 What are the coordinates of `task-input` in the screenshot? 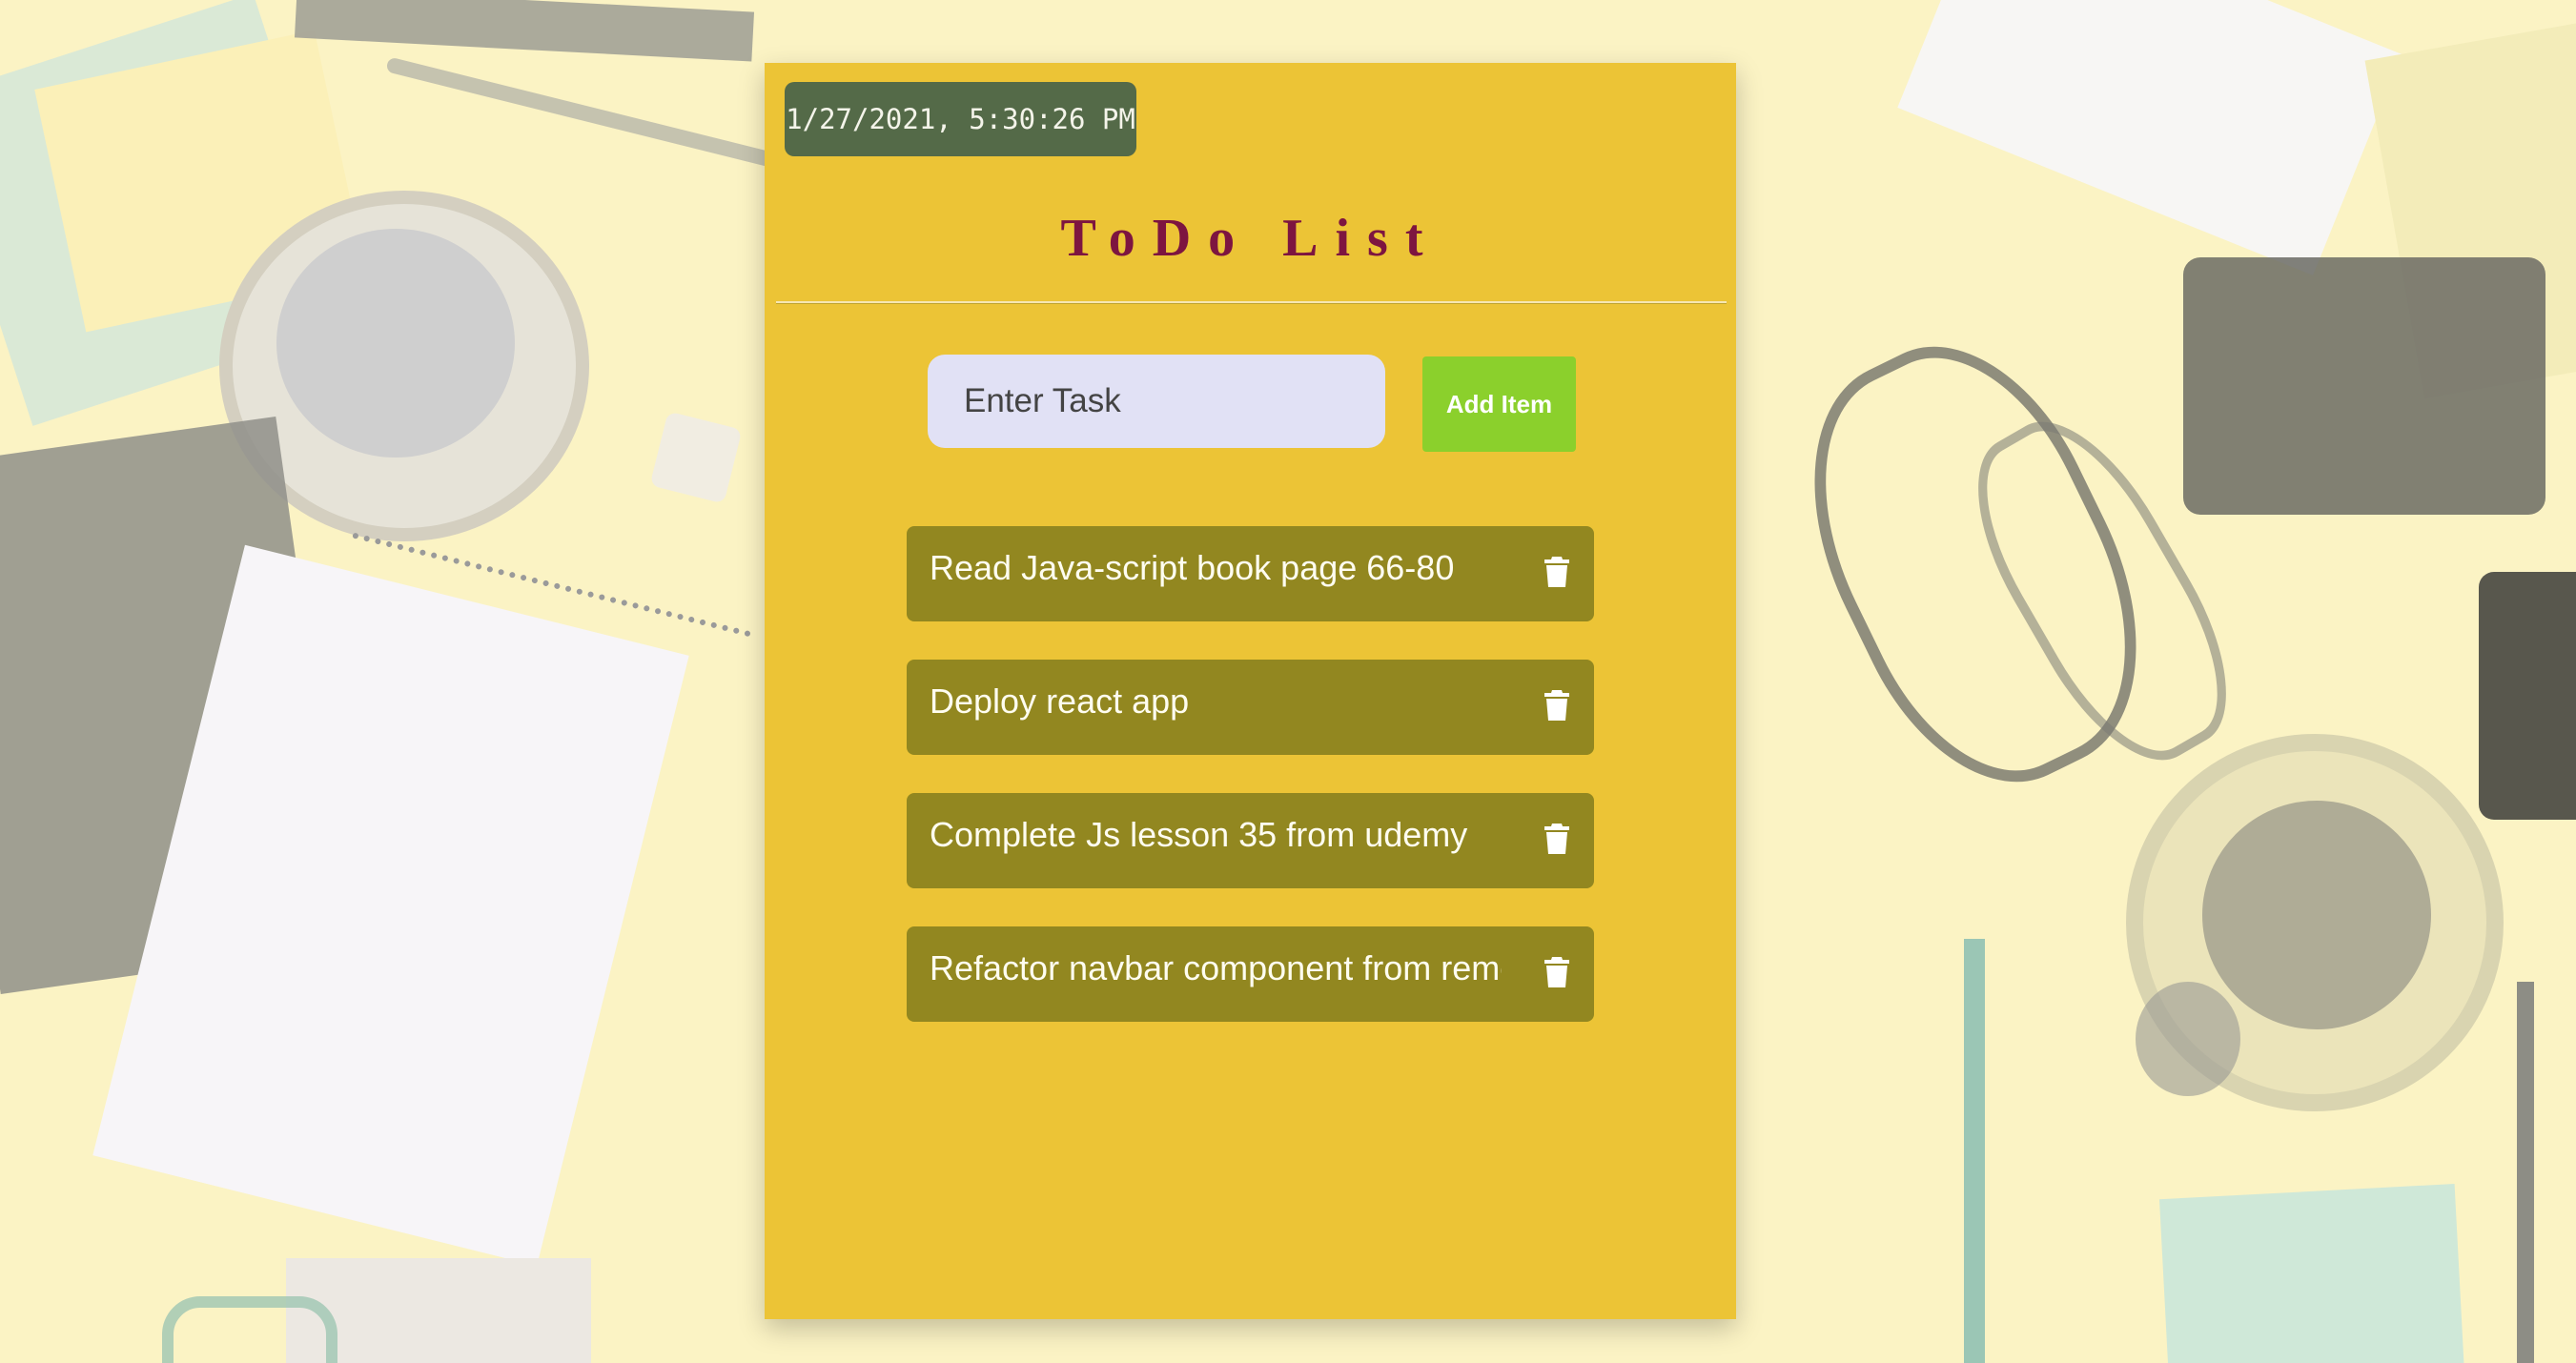 It's located at (1156, 401).